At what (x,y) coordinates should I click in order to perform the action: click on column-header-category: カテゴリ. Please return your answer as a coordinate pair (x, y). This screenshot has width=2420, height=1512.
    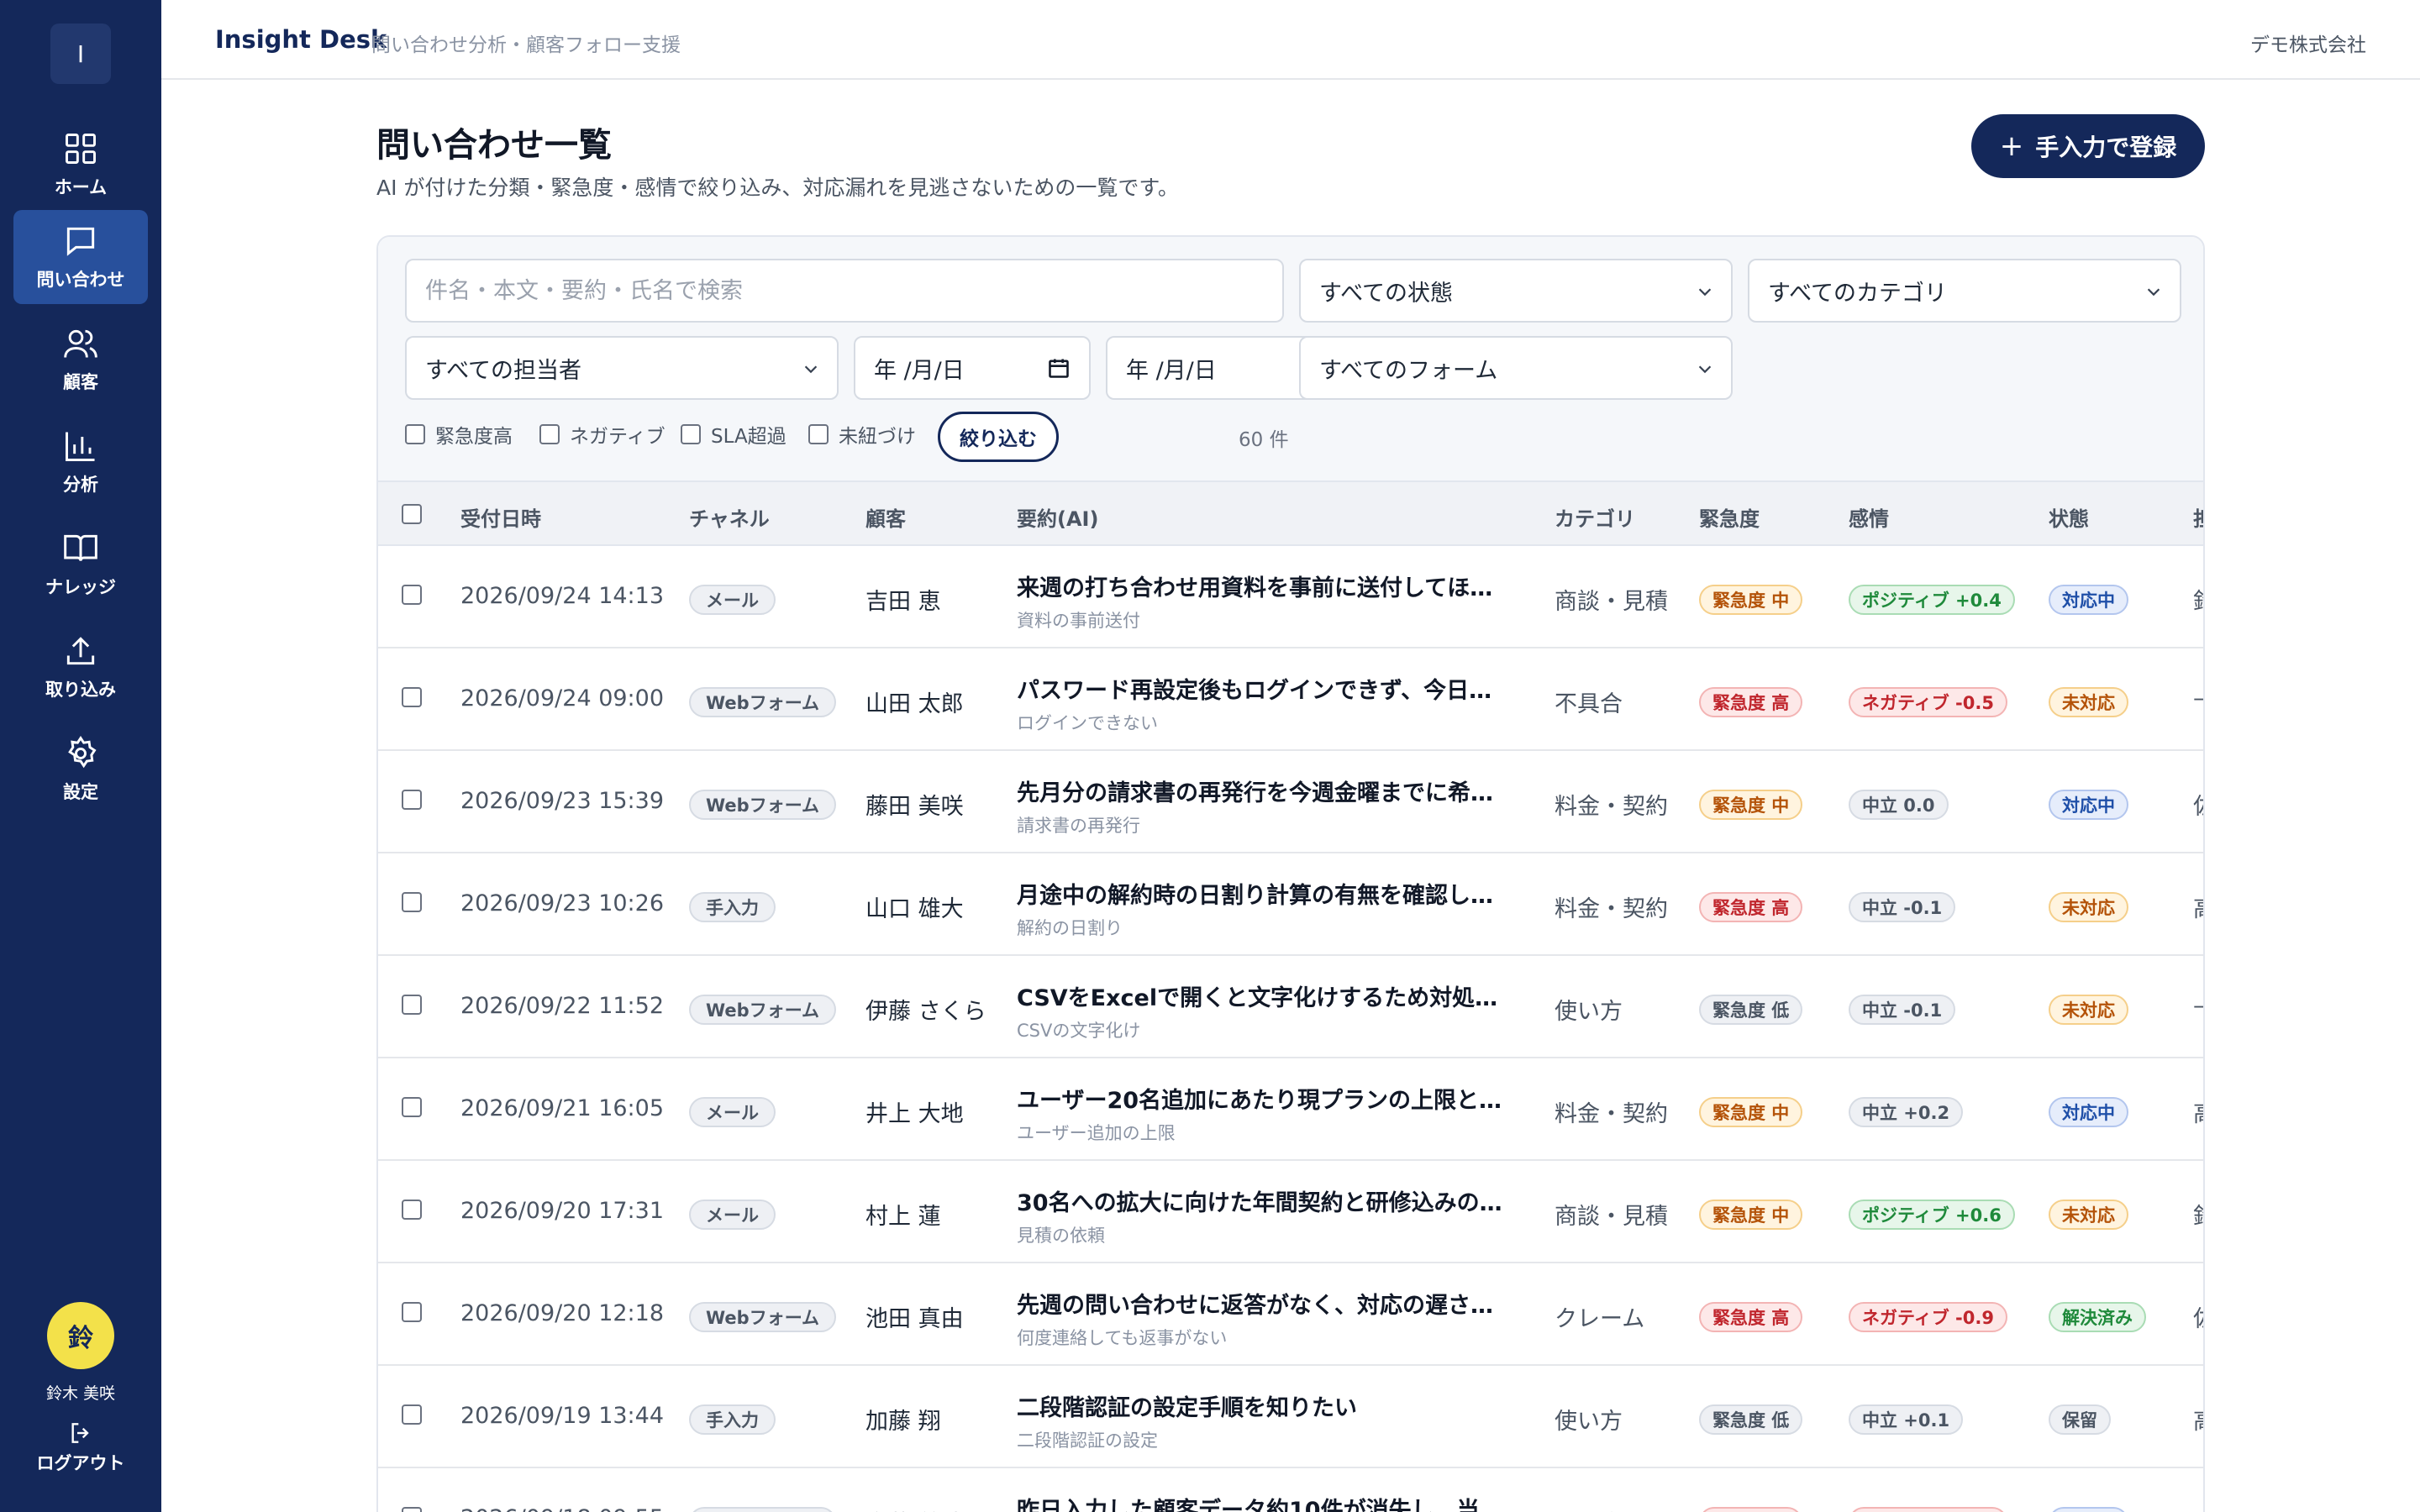
    Looking at the image, I should click on (1595, 517).